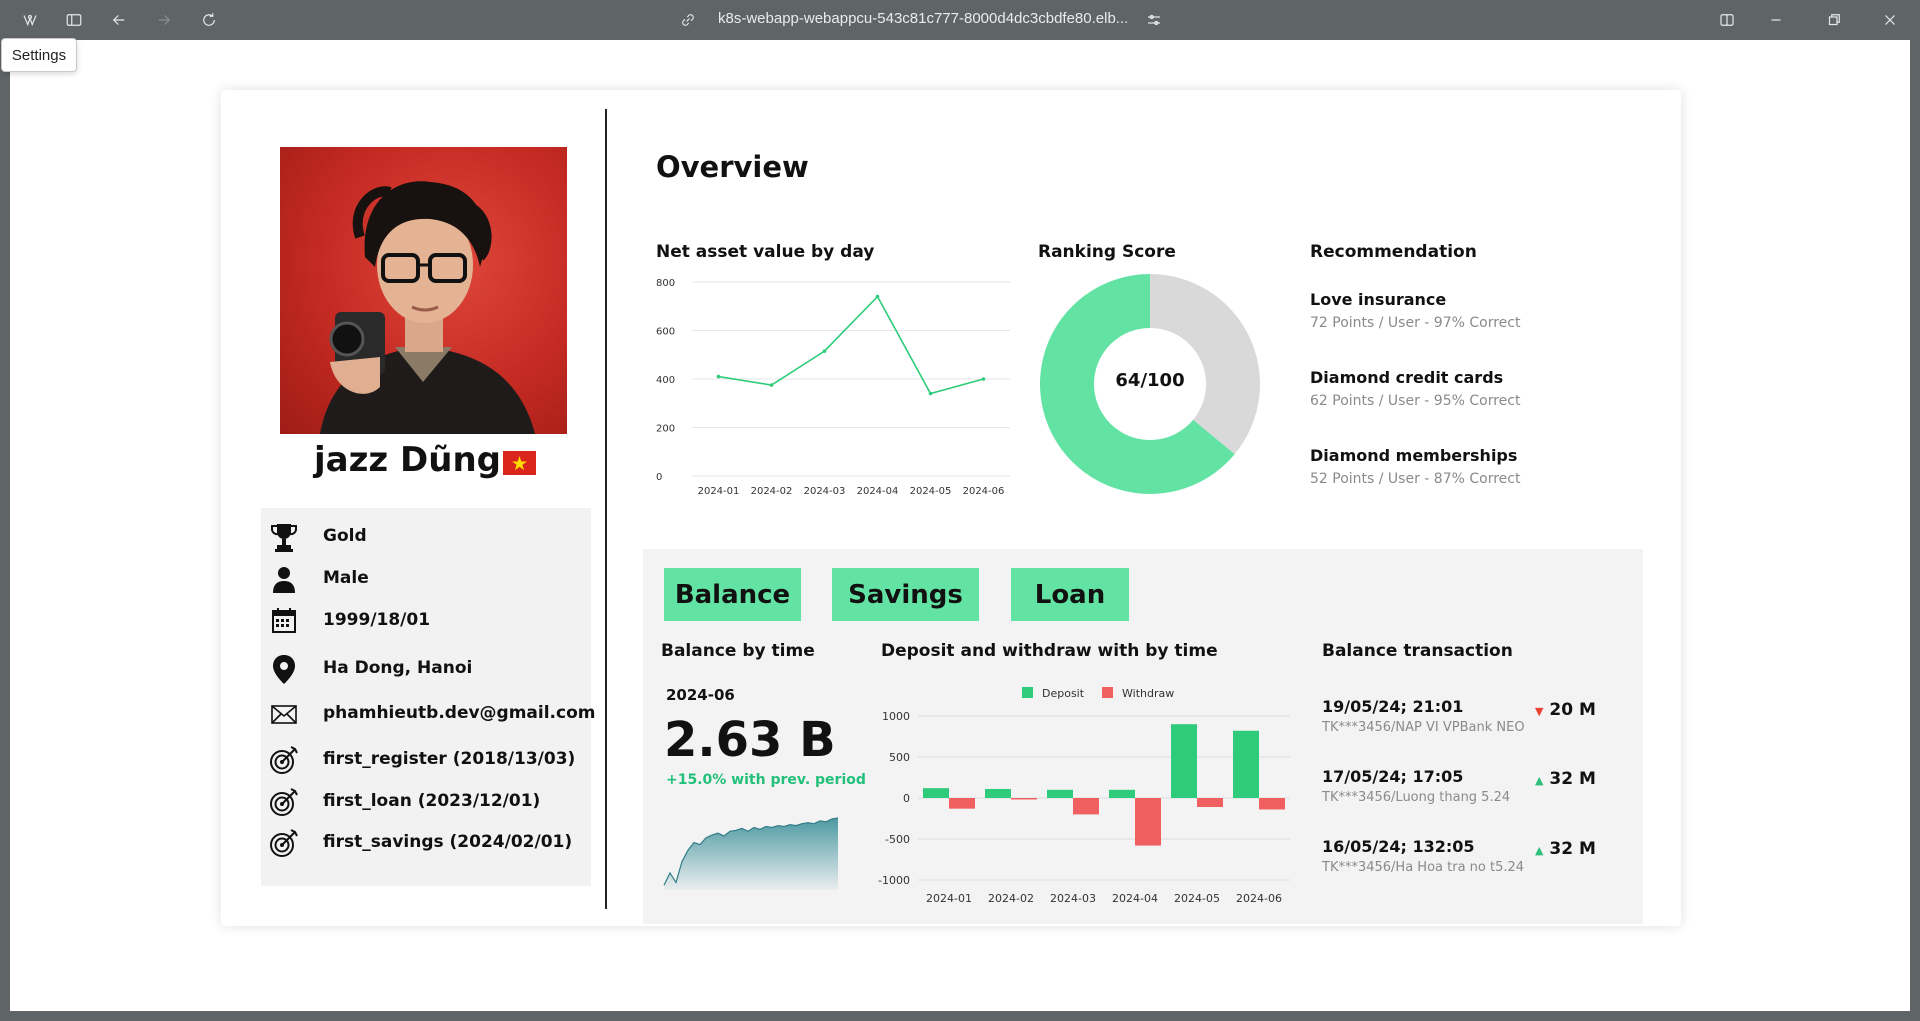 The image size is (1920, 1021). What do you see at coordinates (432, 801) in the screenshot?
I see `info-text: first_loan (2023/12/01)` at bounding box center [432, 801].